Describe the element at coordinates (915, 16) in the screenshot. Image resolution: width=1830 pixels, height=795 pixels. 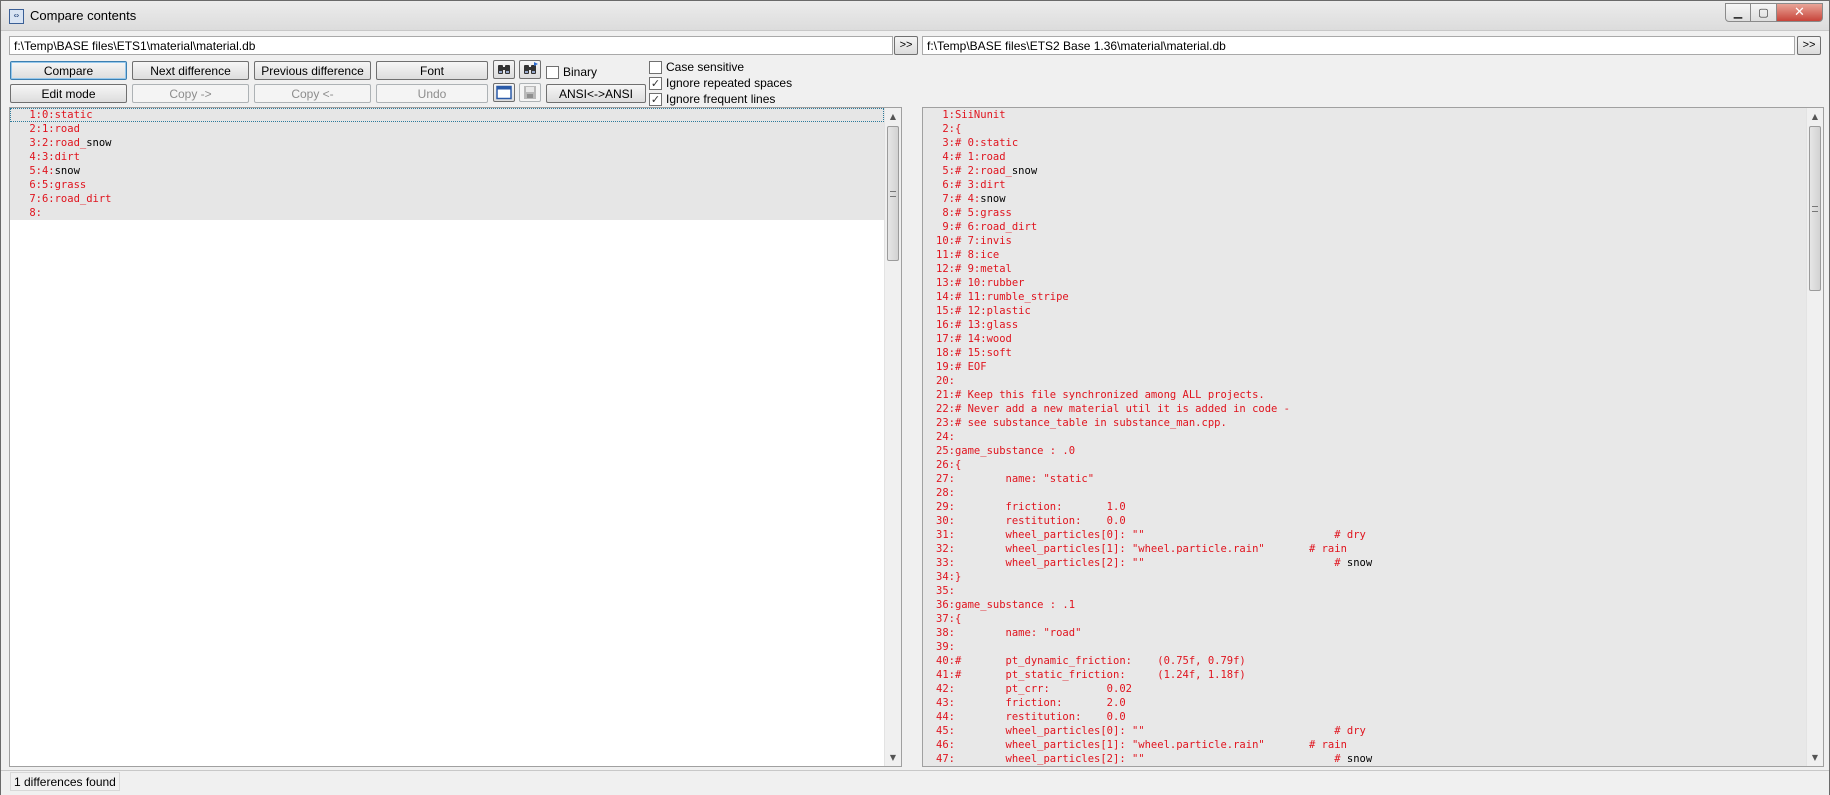
I see `title-bar: ⇔ Compare contents ▁ ▢ ✕` at that location.